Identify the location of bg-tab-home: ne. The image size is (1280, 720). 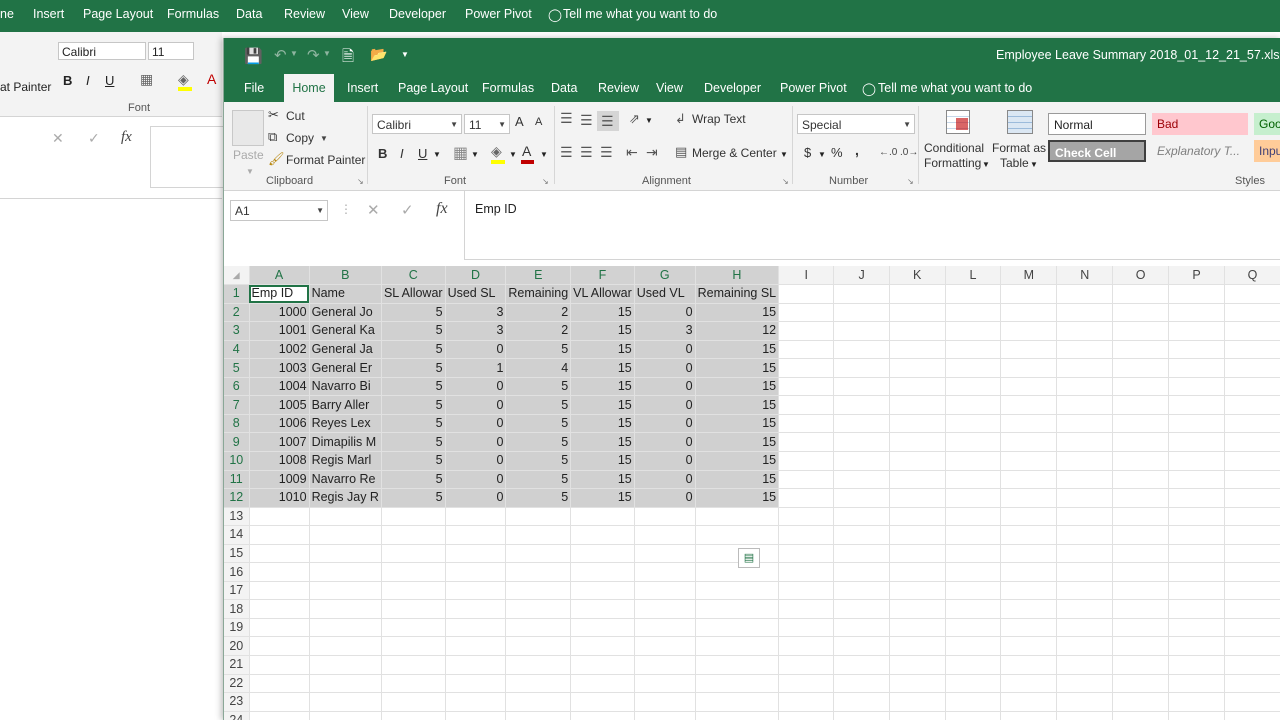
(7, 14).